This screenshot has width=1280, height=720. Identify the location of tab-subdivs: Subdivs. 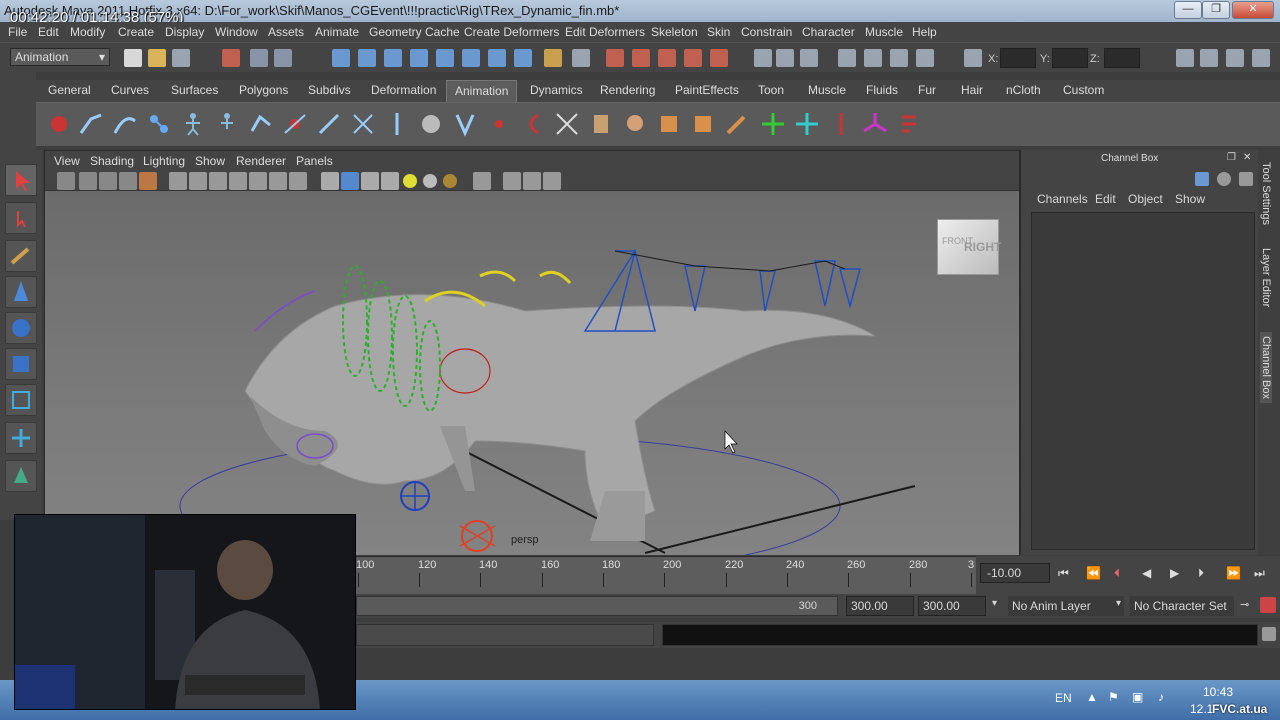
(329, 90).